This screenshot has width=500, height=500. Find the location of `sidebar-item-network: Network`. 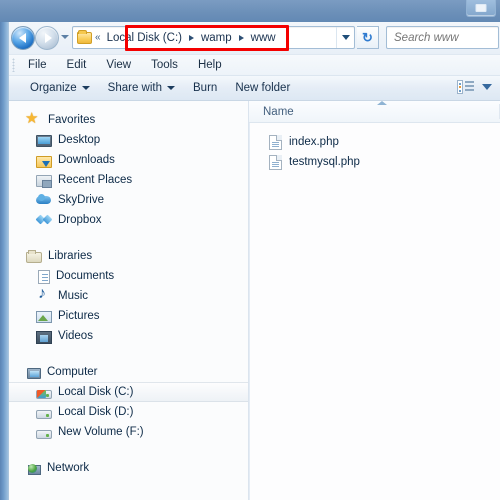

sidebar-item-network: Network is located at coordinates (128, 468).